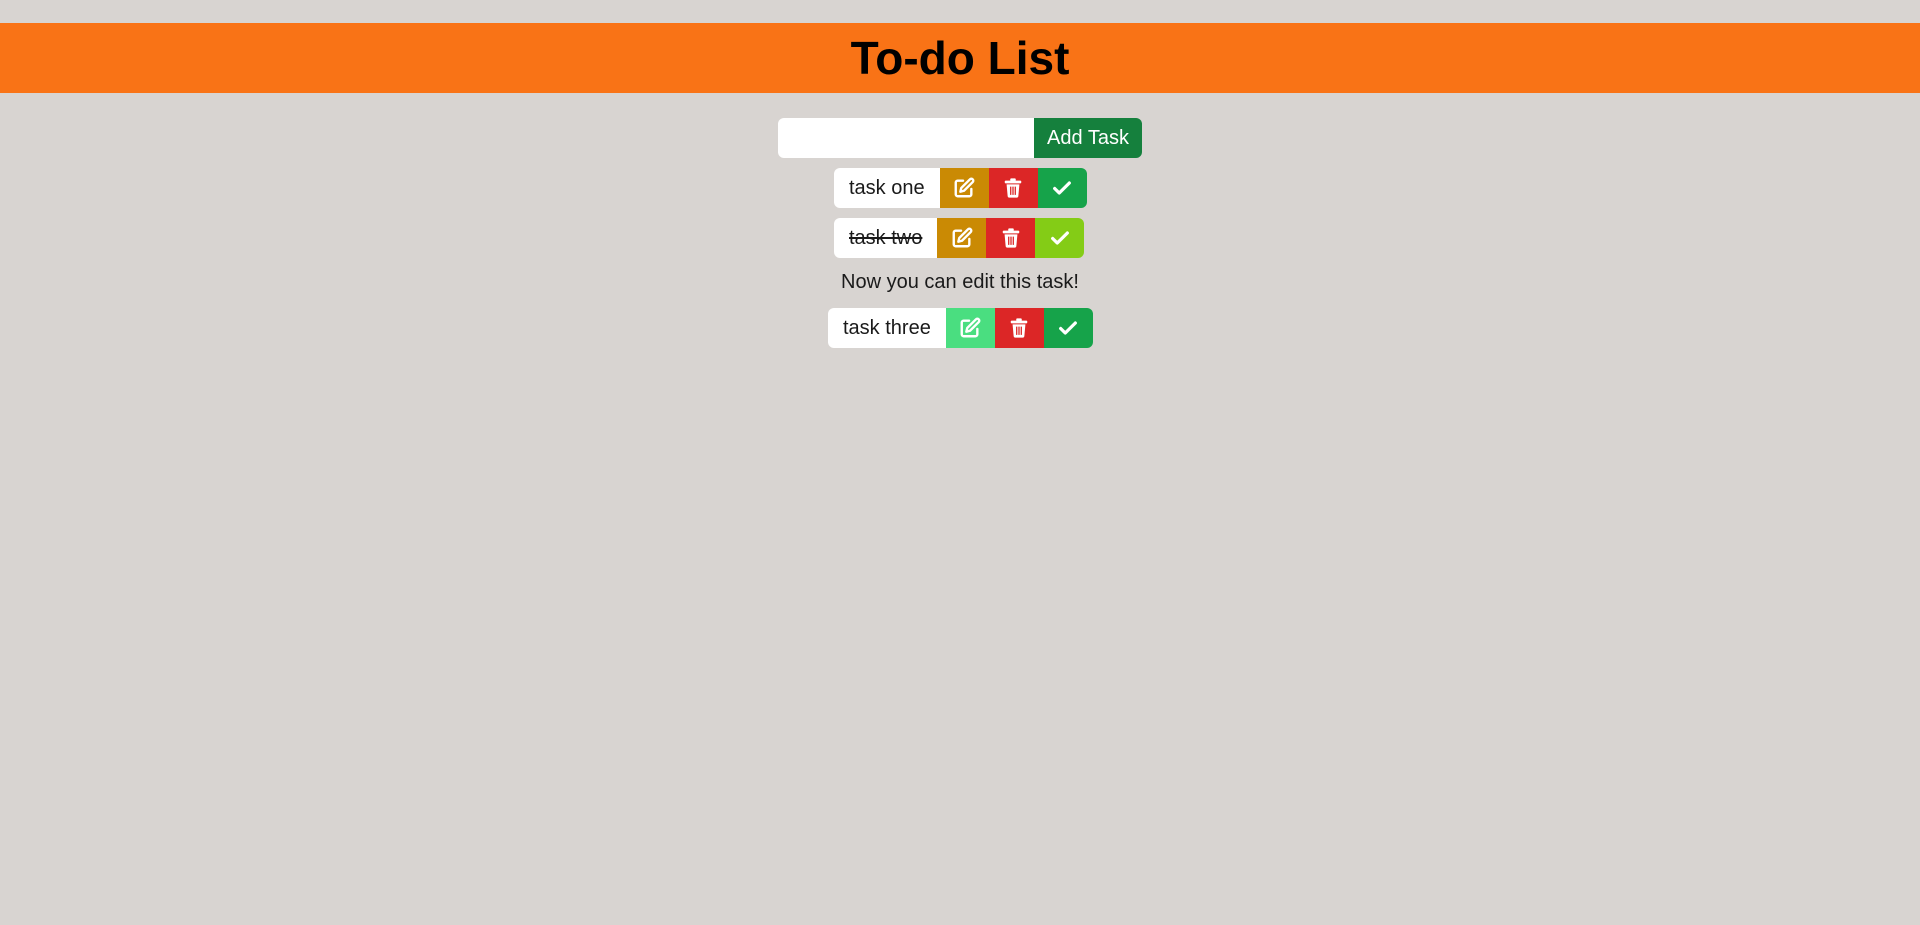 This screenshot has width=1920, height=925. I want to click on add-task-button: Add Task, so click(1088, 138).